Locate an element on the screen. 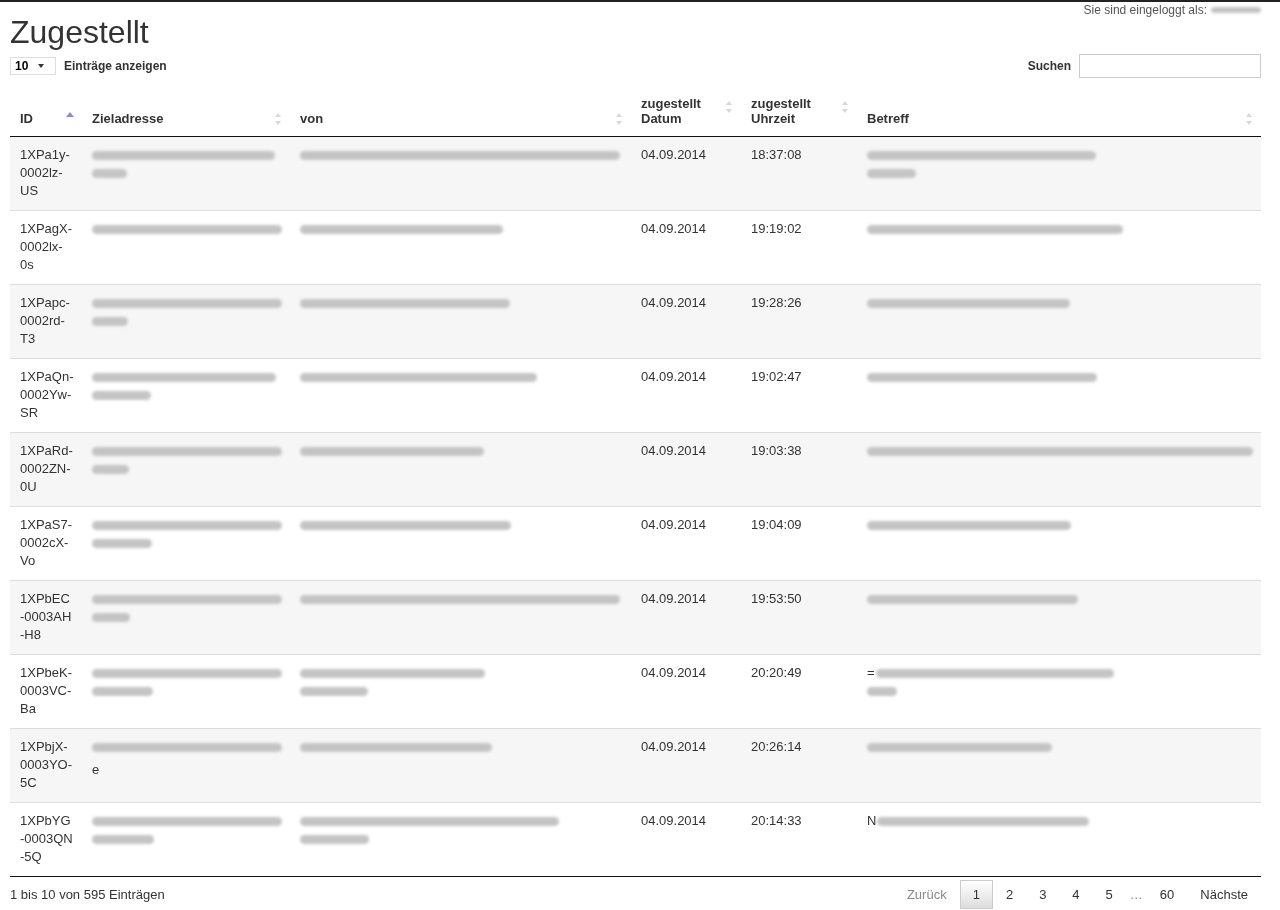 The height and width of the screenshot is (910, 1280). column-header: Betreff is located at coordinates (888, 118).